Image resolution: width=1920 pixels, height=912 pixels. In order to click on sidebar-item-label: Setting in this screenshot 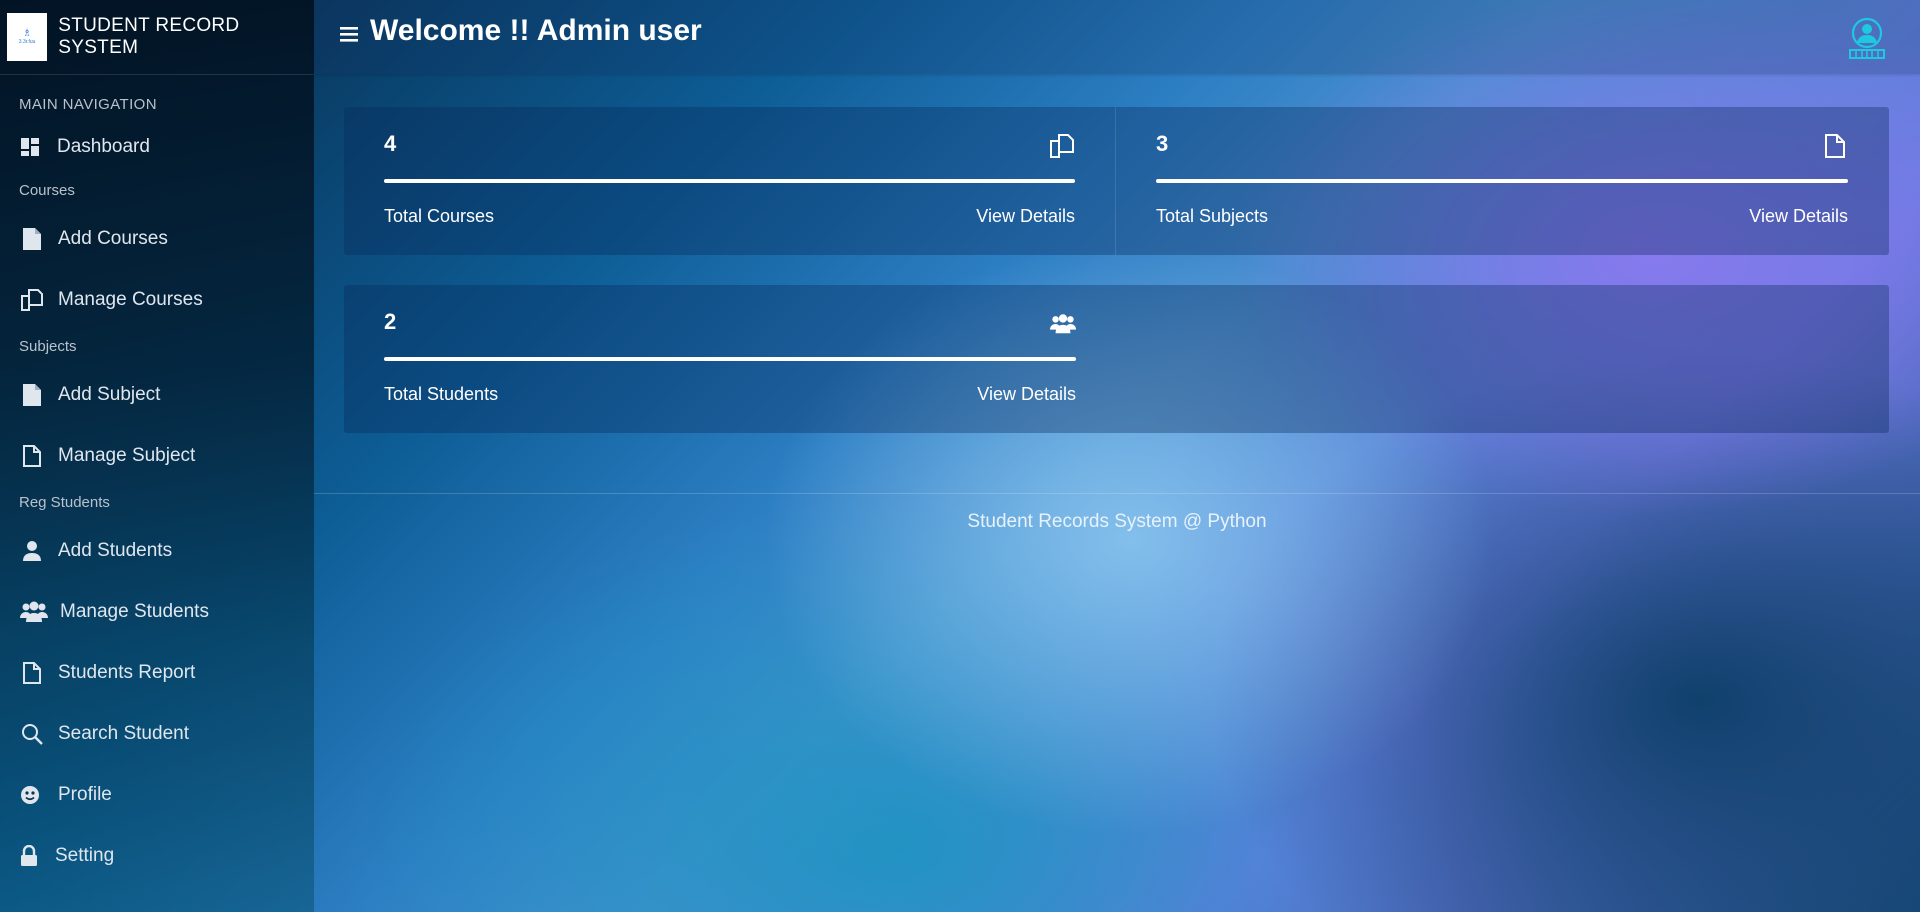, I will do `click(85, 855)`.